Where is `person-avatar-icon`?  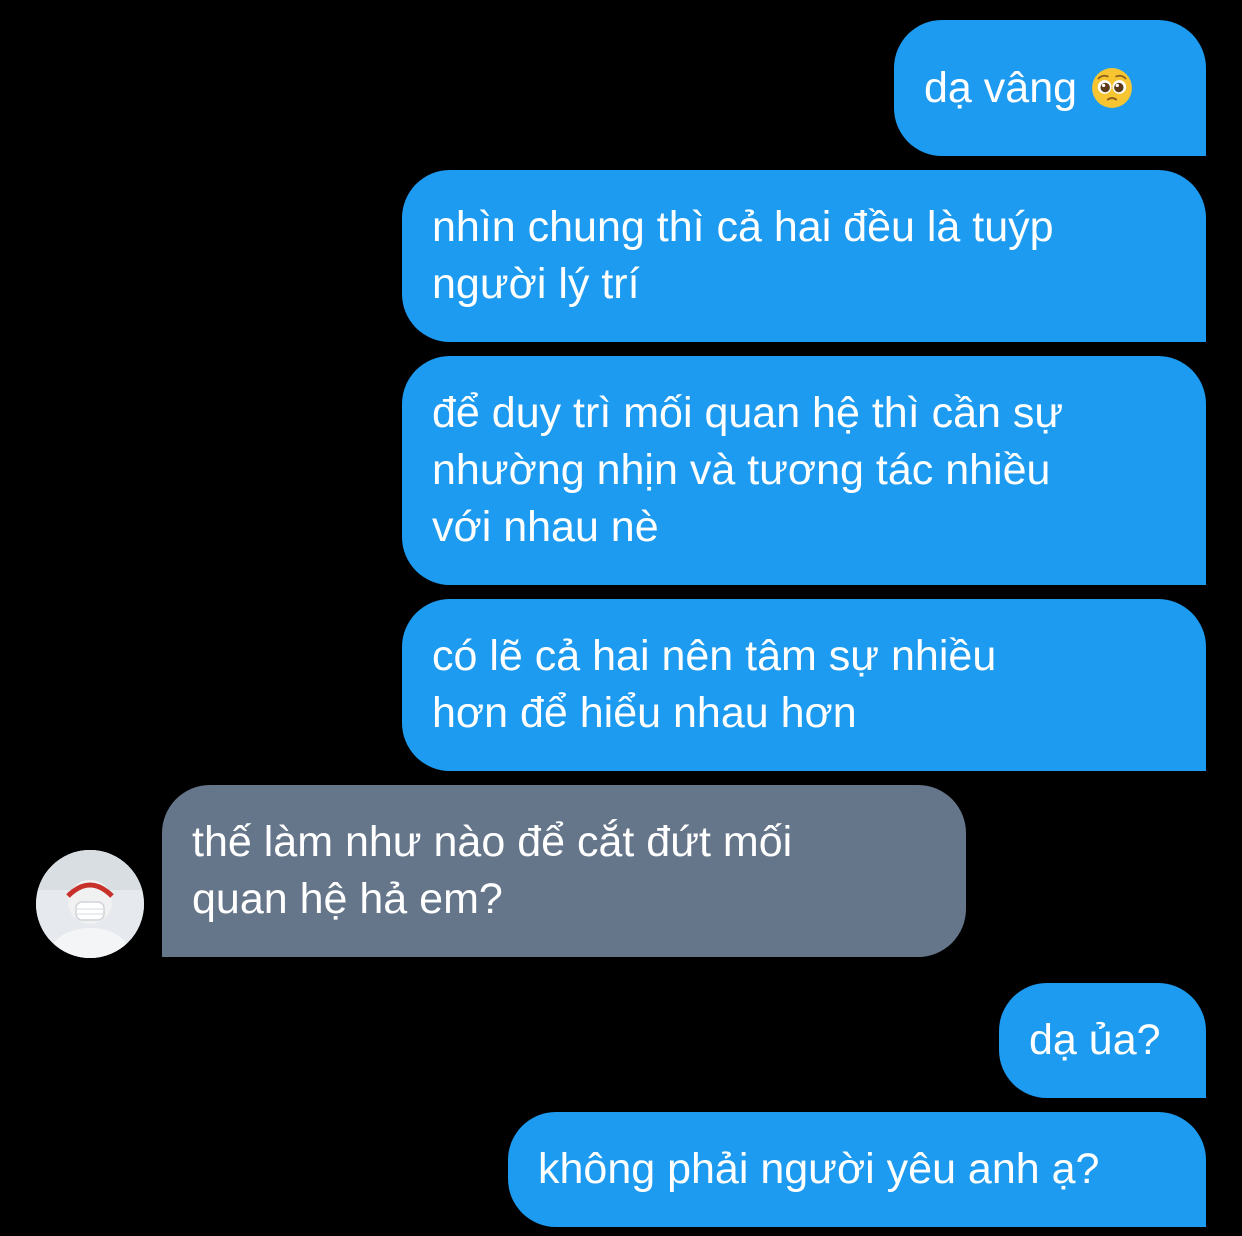
person-avatar-icon is located at coordinates (90, 904).